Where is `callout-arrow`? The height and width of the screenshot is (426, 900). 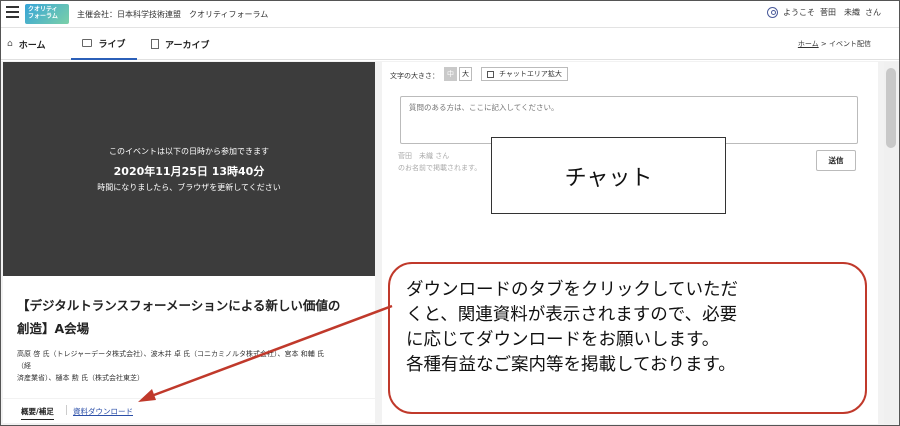
callout-arrow is located at coordinates (265, 353).